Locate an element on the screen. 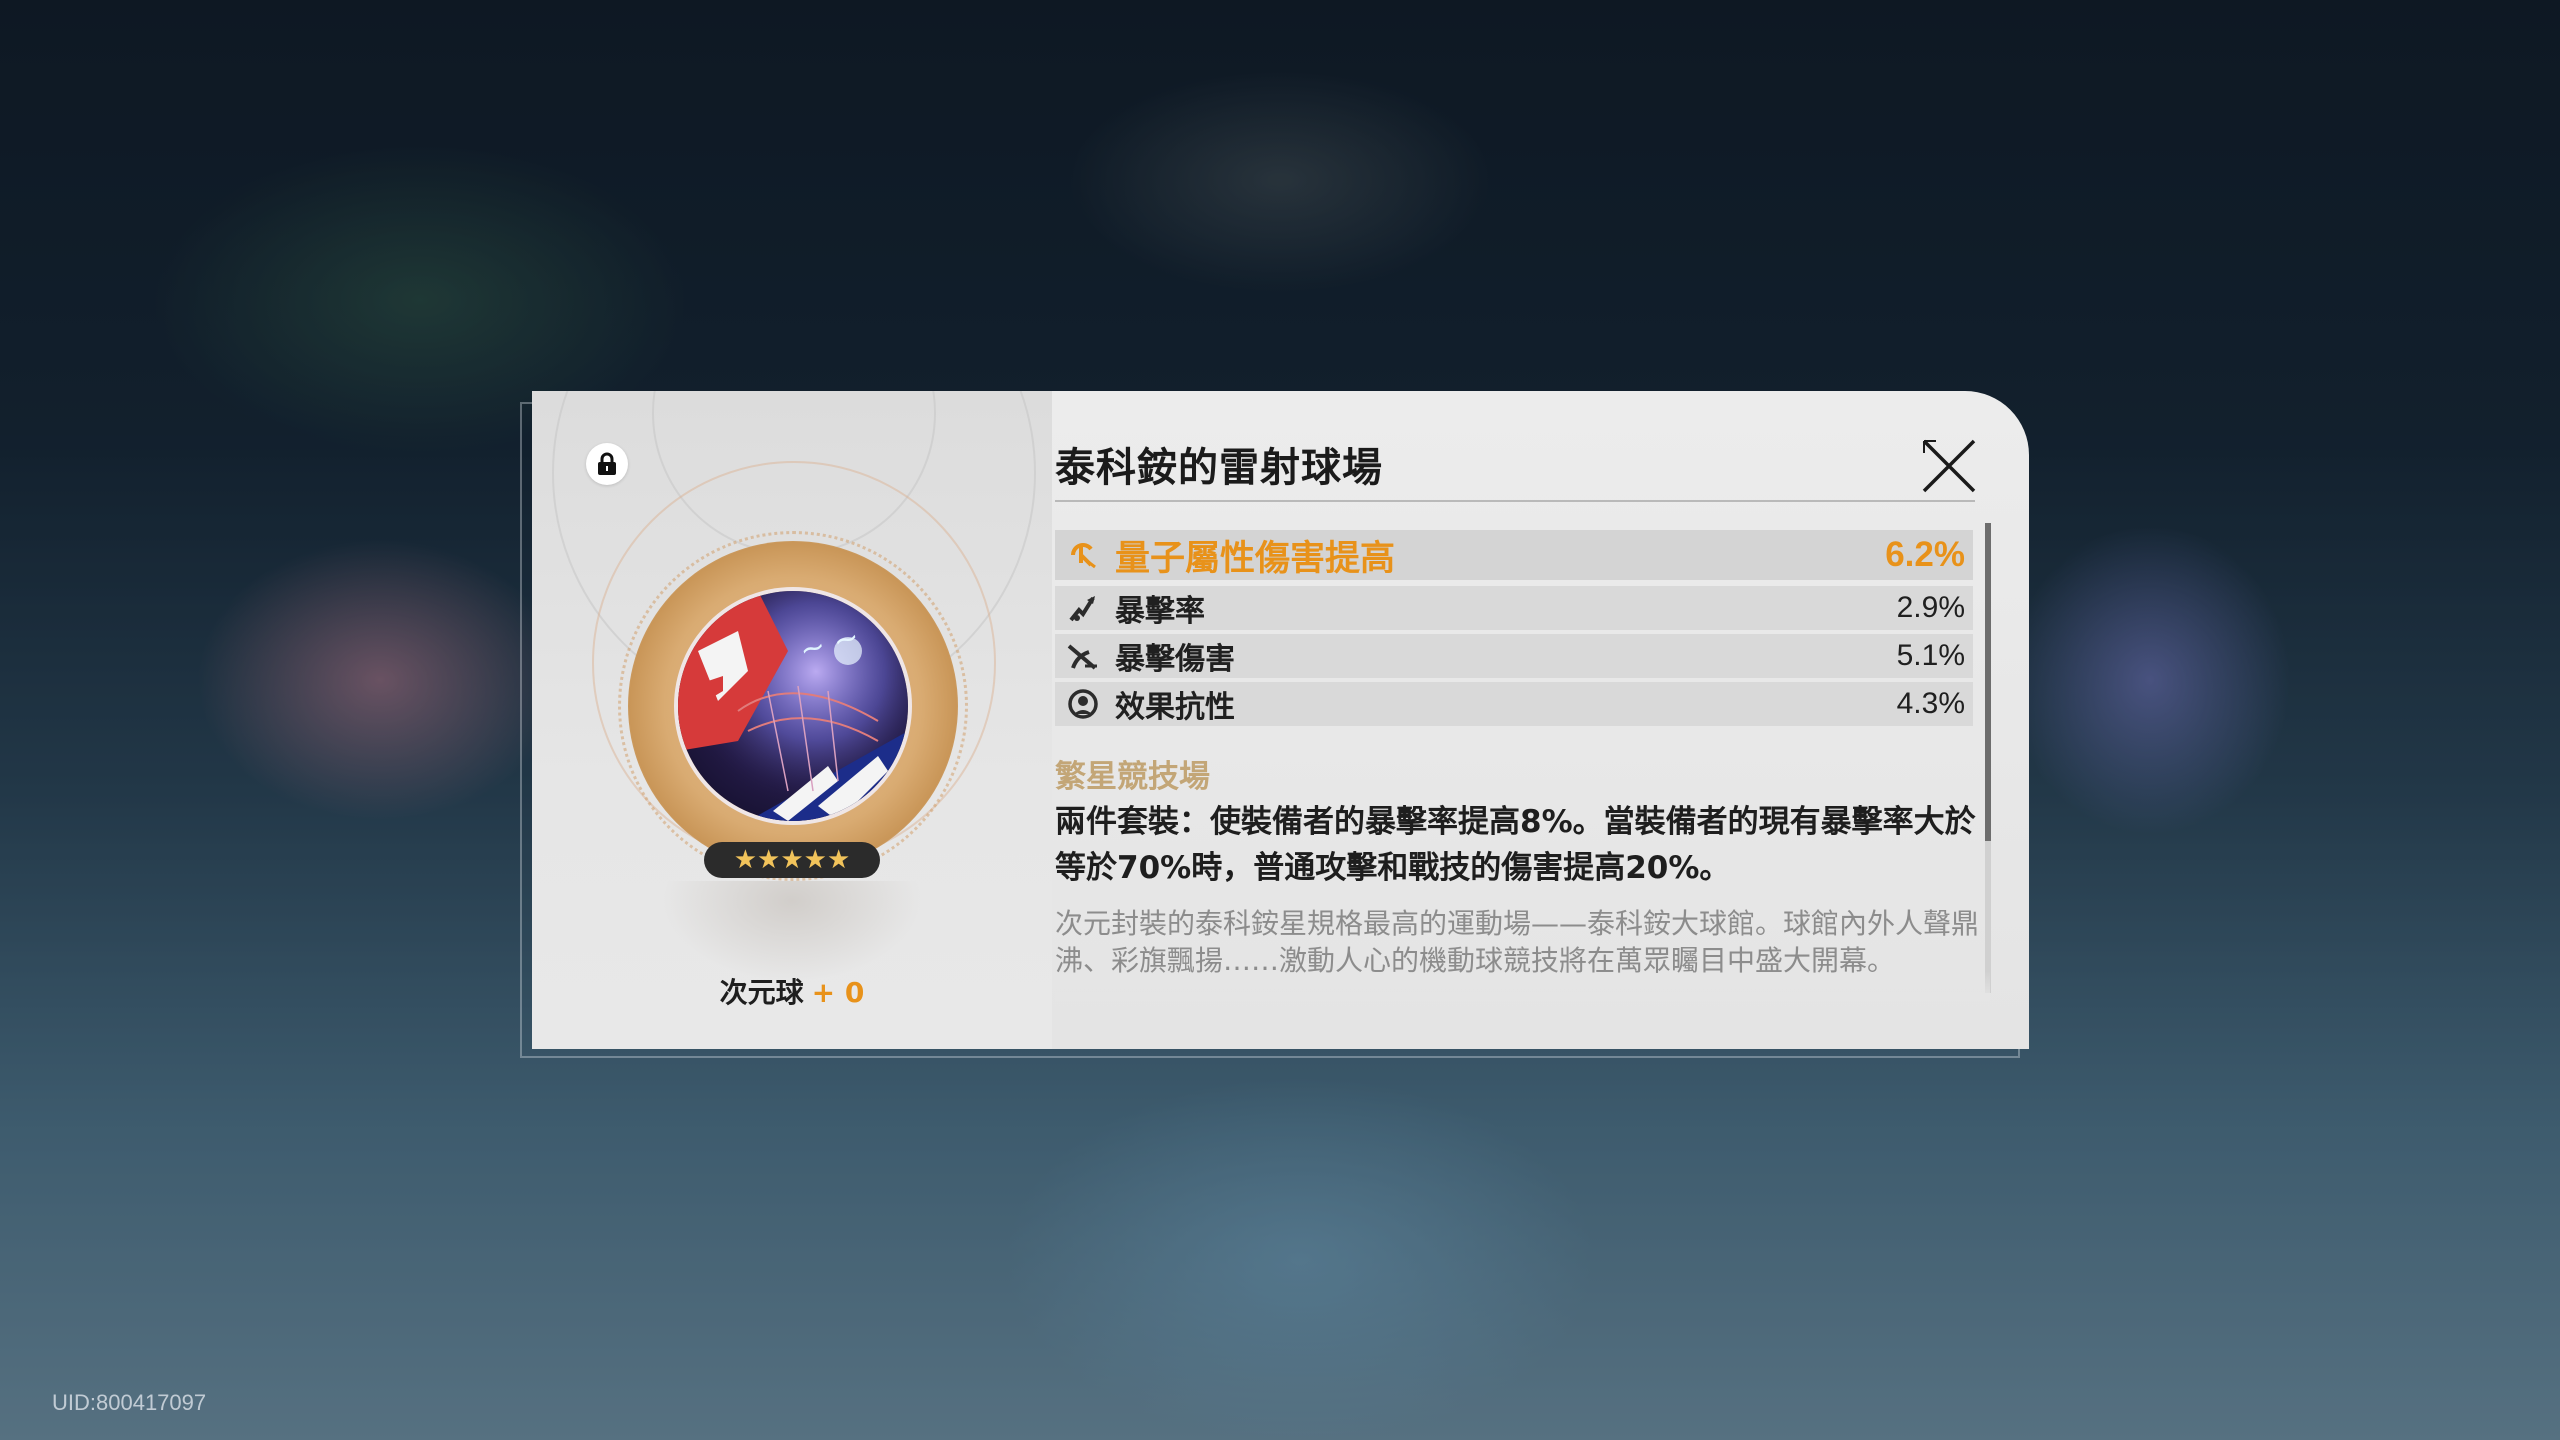 Image resolution: width=2560 pixels, height=1440 pixels. relic-level: 次元球 + 0 is located at coordinates (792, 991).